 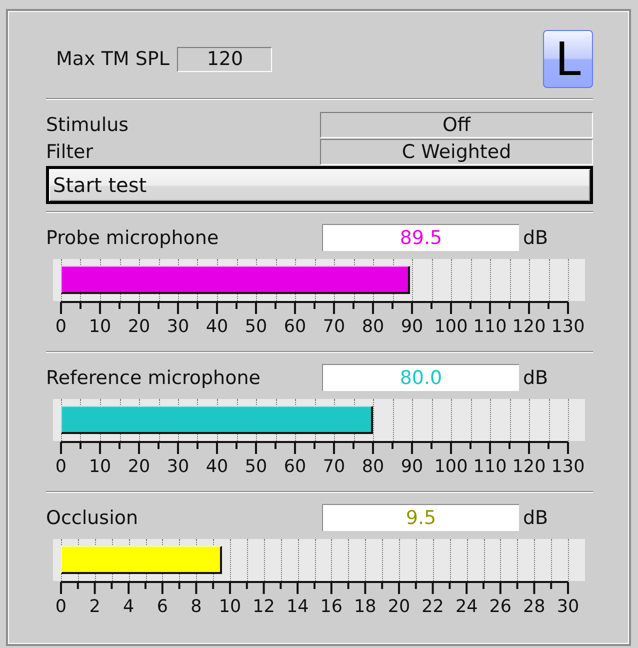 I want to click on scale-label: 4, so click(x=128, y=607).